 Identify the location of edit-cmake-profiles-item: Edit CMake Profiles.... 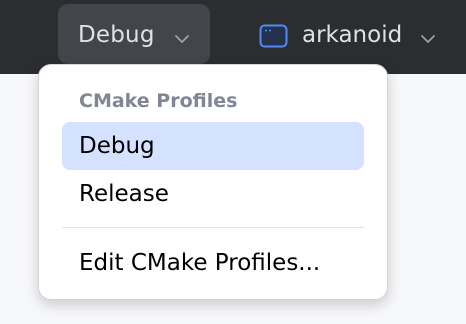
(213, 263).